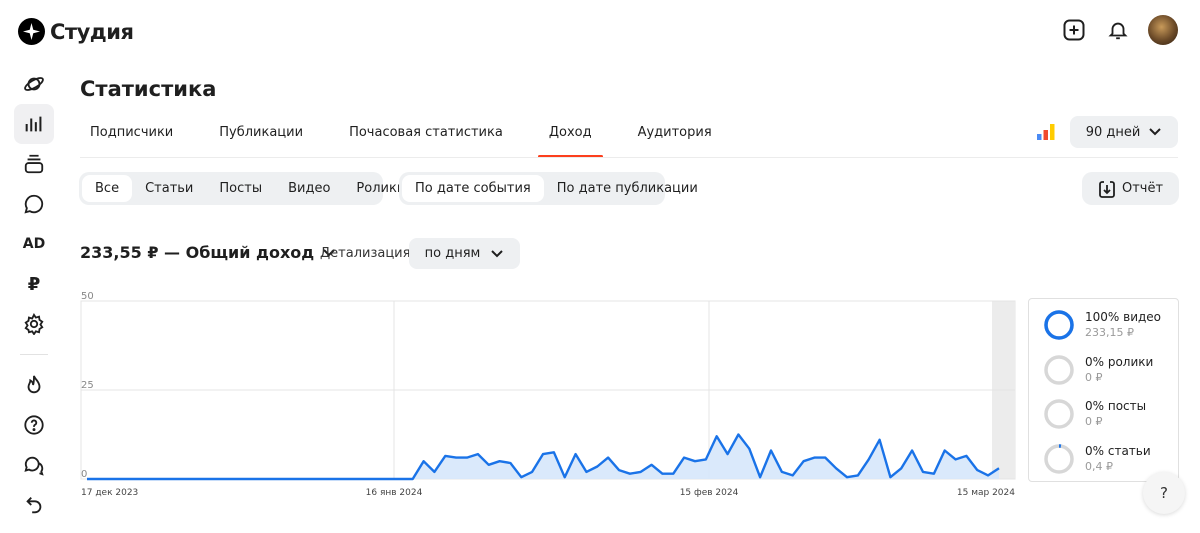  I want to click on legend-label: 100% видео, so click(1123, 317).